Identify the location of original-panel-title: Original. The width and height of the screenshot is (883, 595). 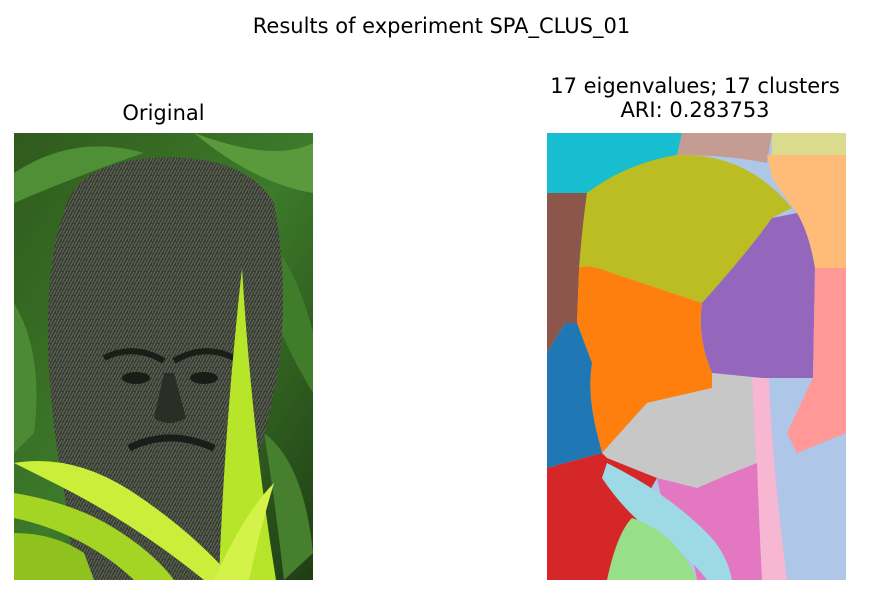
(163, 113).